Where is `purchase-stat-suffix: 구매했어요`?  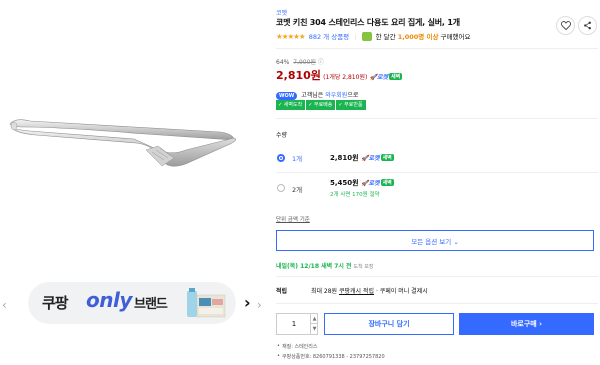
purchase-stat-suffix: 구매했어요 is located at coordinates (455, 37).